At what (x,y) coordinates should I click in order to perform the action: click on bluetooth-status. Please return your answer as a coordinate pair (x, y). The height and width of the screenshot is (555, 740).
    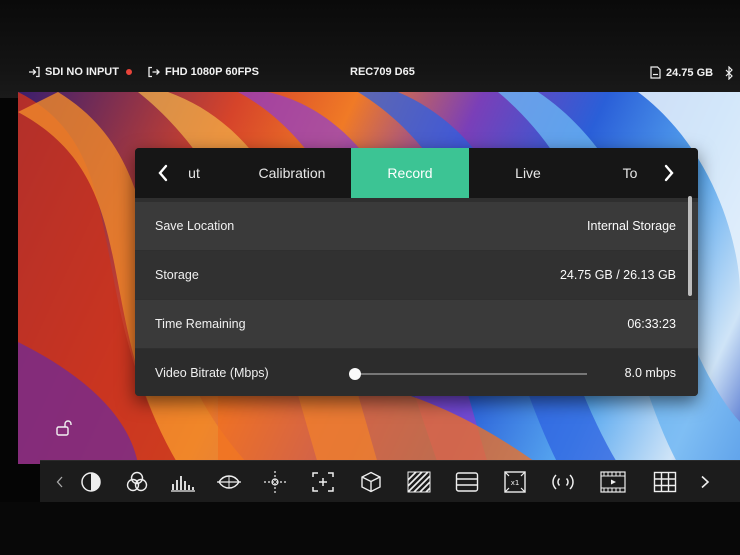
    Looking at the image, I should click on (729, 73).